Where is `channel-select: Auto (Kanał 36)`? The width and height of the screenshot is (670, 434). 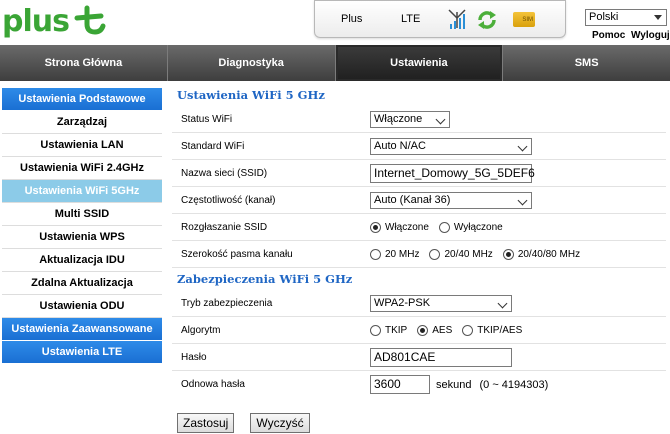
channel-select: Auto (Kanał 36) is located at coordinates (451, 200).